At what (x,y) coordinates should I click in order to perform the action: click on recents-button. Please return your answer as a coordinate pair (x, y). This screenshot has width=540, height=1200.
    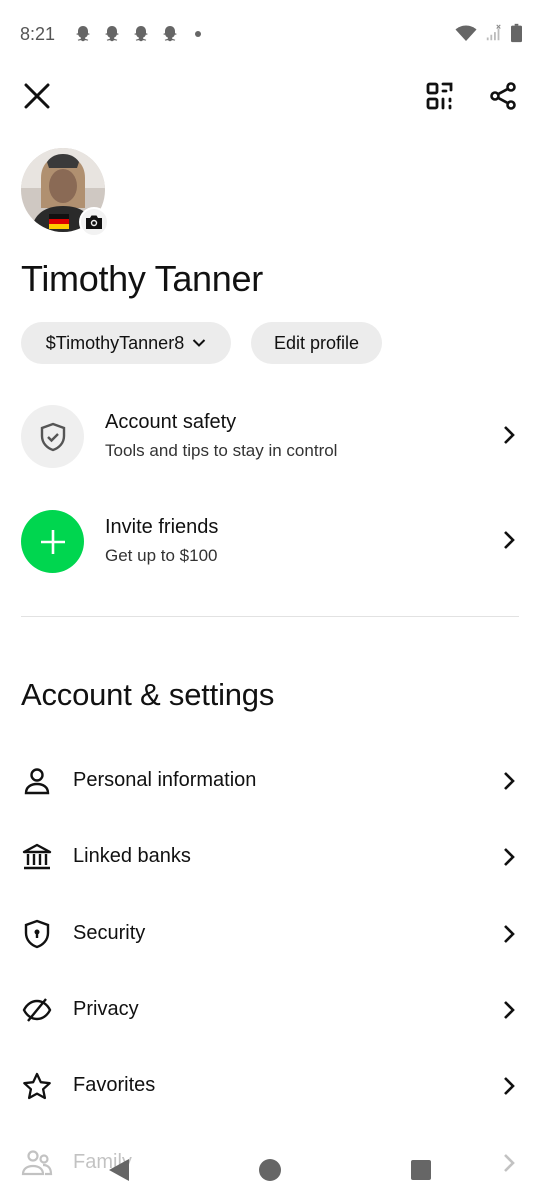
    Looking at the image, I should click on (421, 1170).